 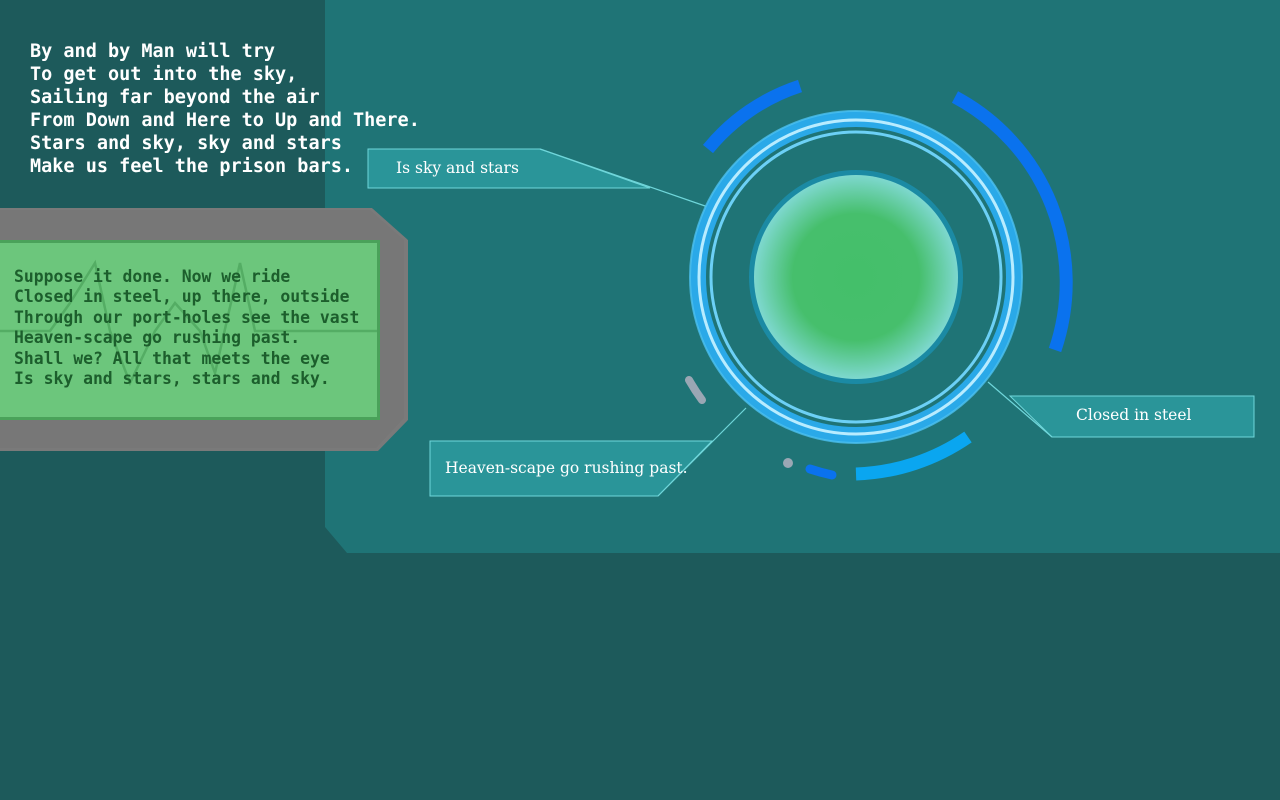 I want to click on arc-bottom-small, so click(x=821, y=472).